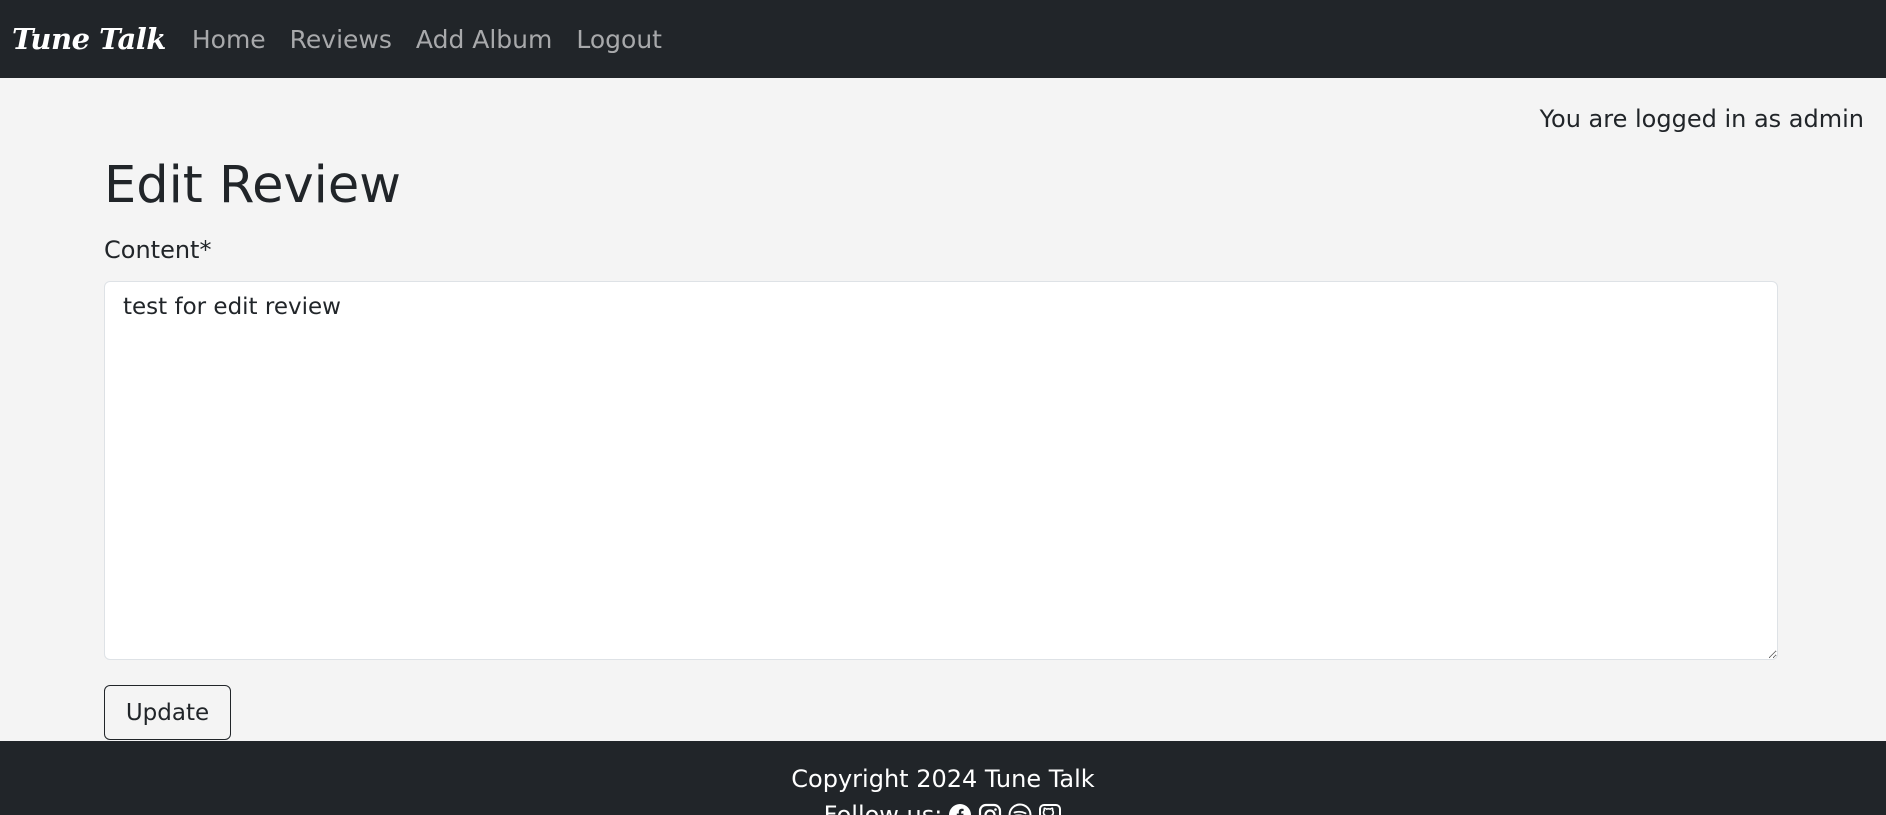 Image resolution: width=1886 pixels, height=815 pixels. I want to click on copyright-text: Copyright 2024 Tune Talk, so click(943, 779).